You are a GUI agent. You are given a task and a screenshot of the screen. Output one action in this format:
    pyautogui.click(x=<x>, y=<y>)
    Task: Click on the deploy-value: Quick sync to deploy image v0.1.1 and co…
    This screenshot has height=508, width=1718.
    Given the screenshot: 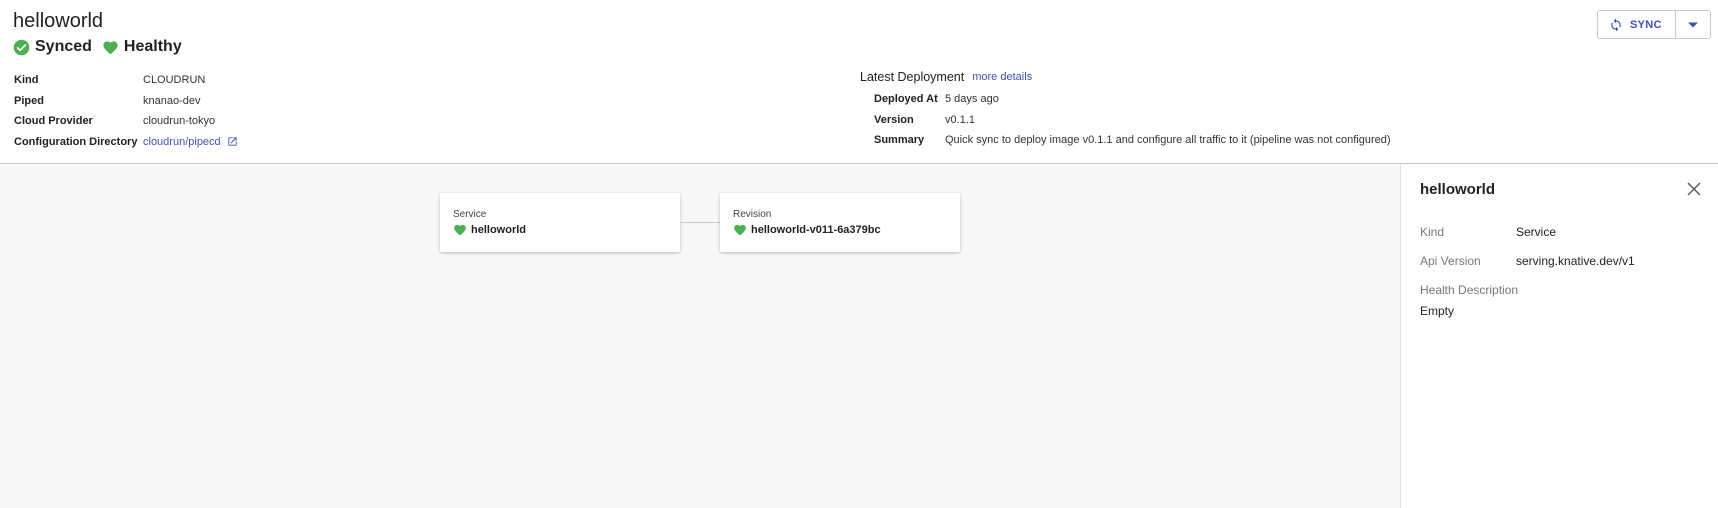 What is the action you would take?
    pyautogui.click(x=1168, y=140)
    